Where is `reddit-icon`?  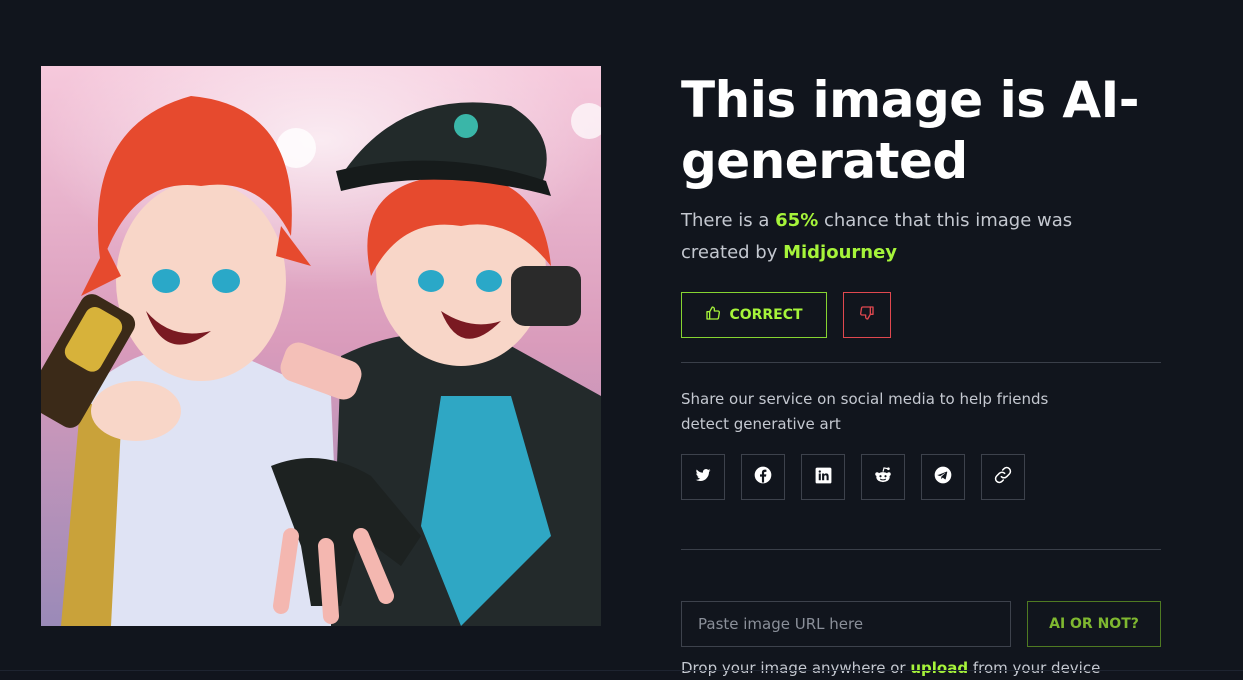 reddit-icon is located at coordinates (883, 477).